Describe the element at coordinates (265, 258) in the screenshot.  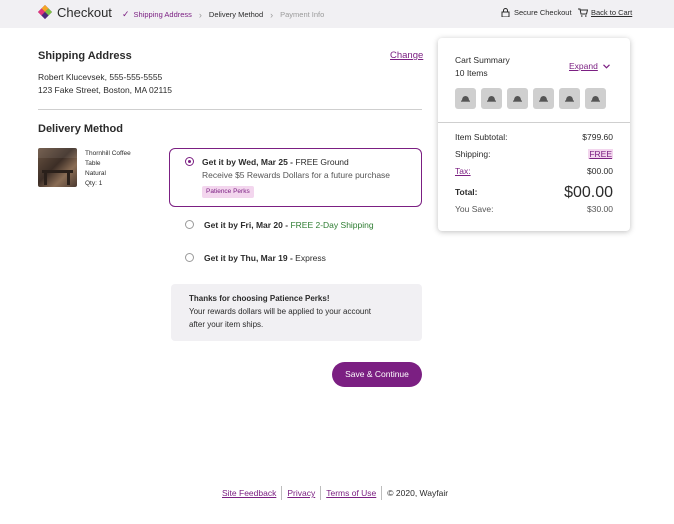
I see `delivery-option-express: Get it by Thu, Mar 19 - Express` at that location.